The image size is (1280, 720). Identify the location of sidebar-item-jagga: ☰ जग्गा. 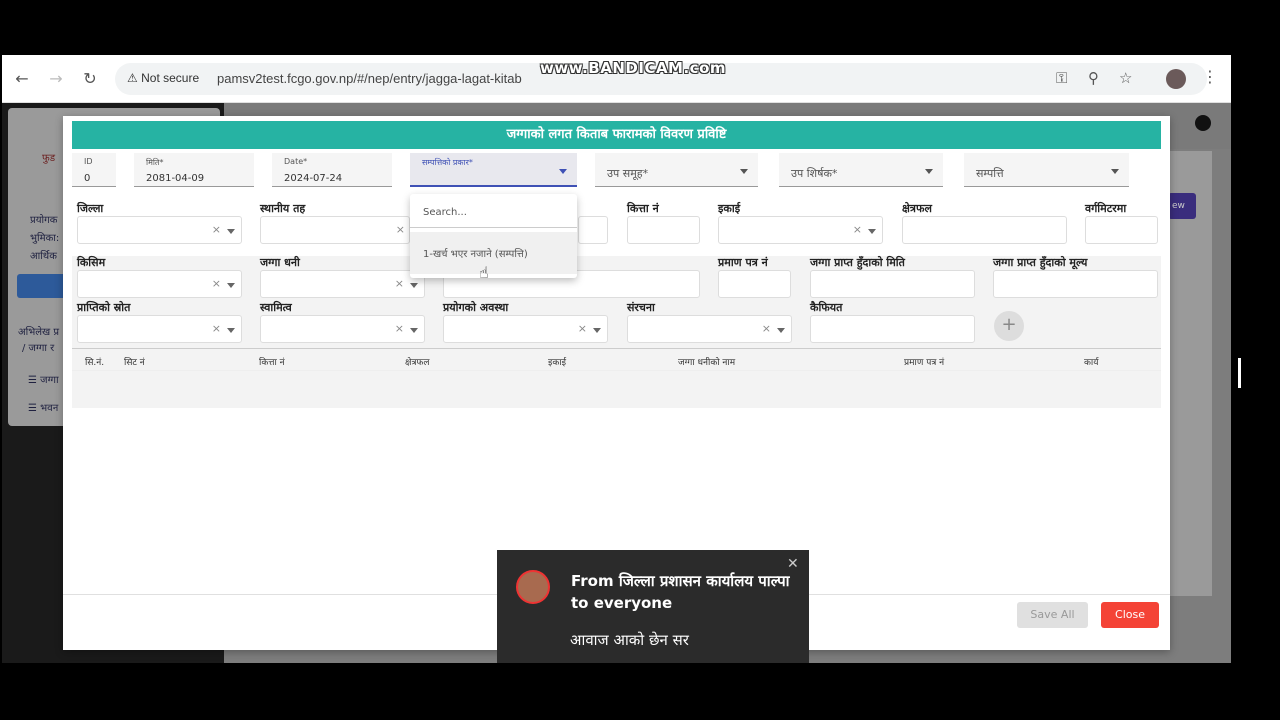
(43, 379).